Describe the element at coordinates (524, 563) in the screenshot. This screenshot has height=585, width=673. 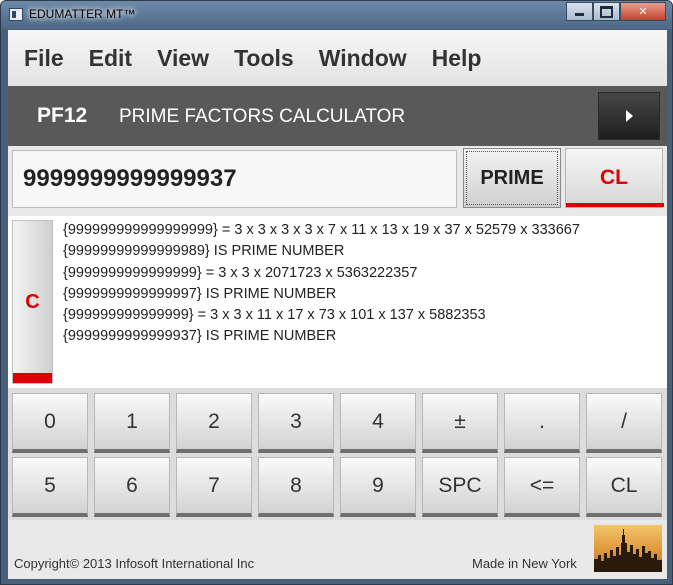
I see `made-in-text: Made in New York` at that location.